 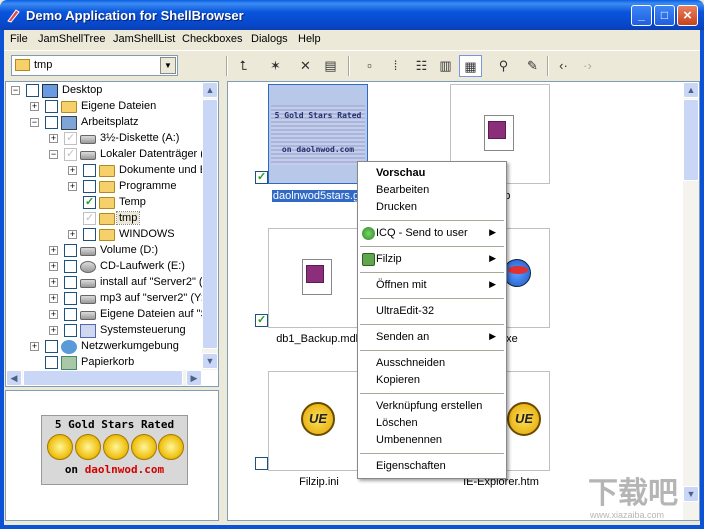 I want to click on scroll-down-arrow: ▼, so click(x=210, y=361).